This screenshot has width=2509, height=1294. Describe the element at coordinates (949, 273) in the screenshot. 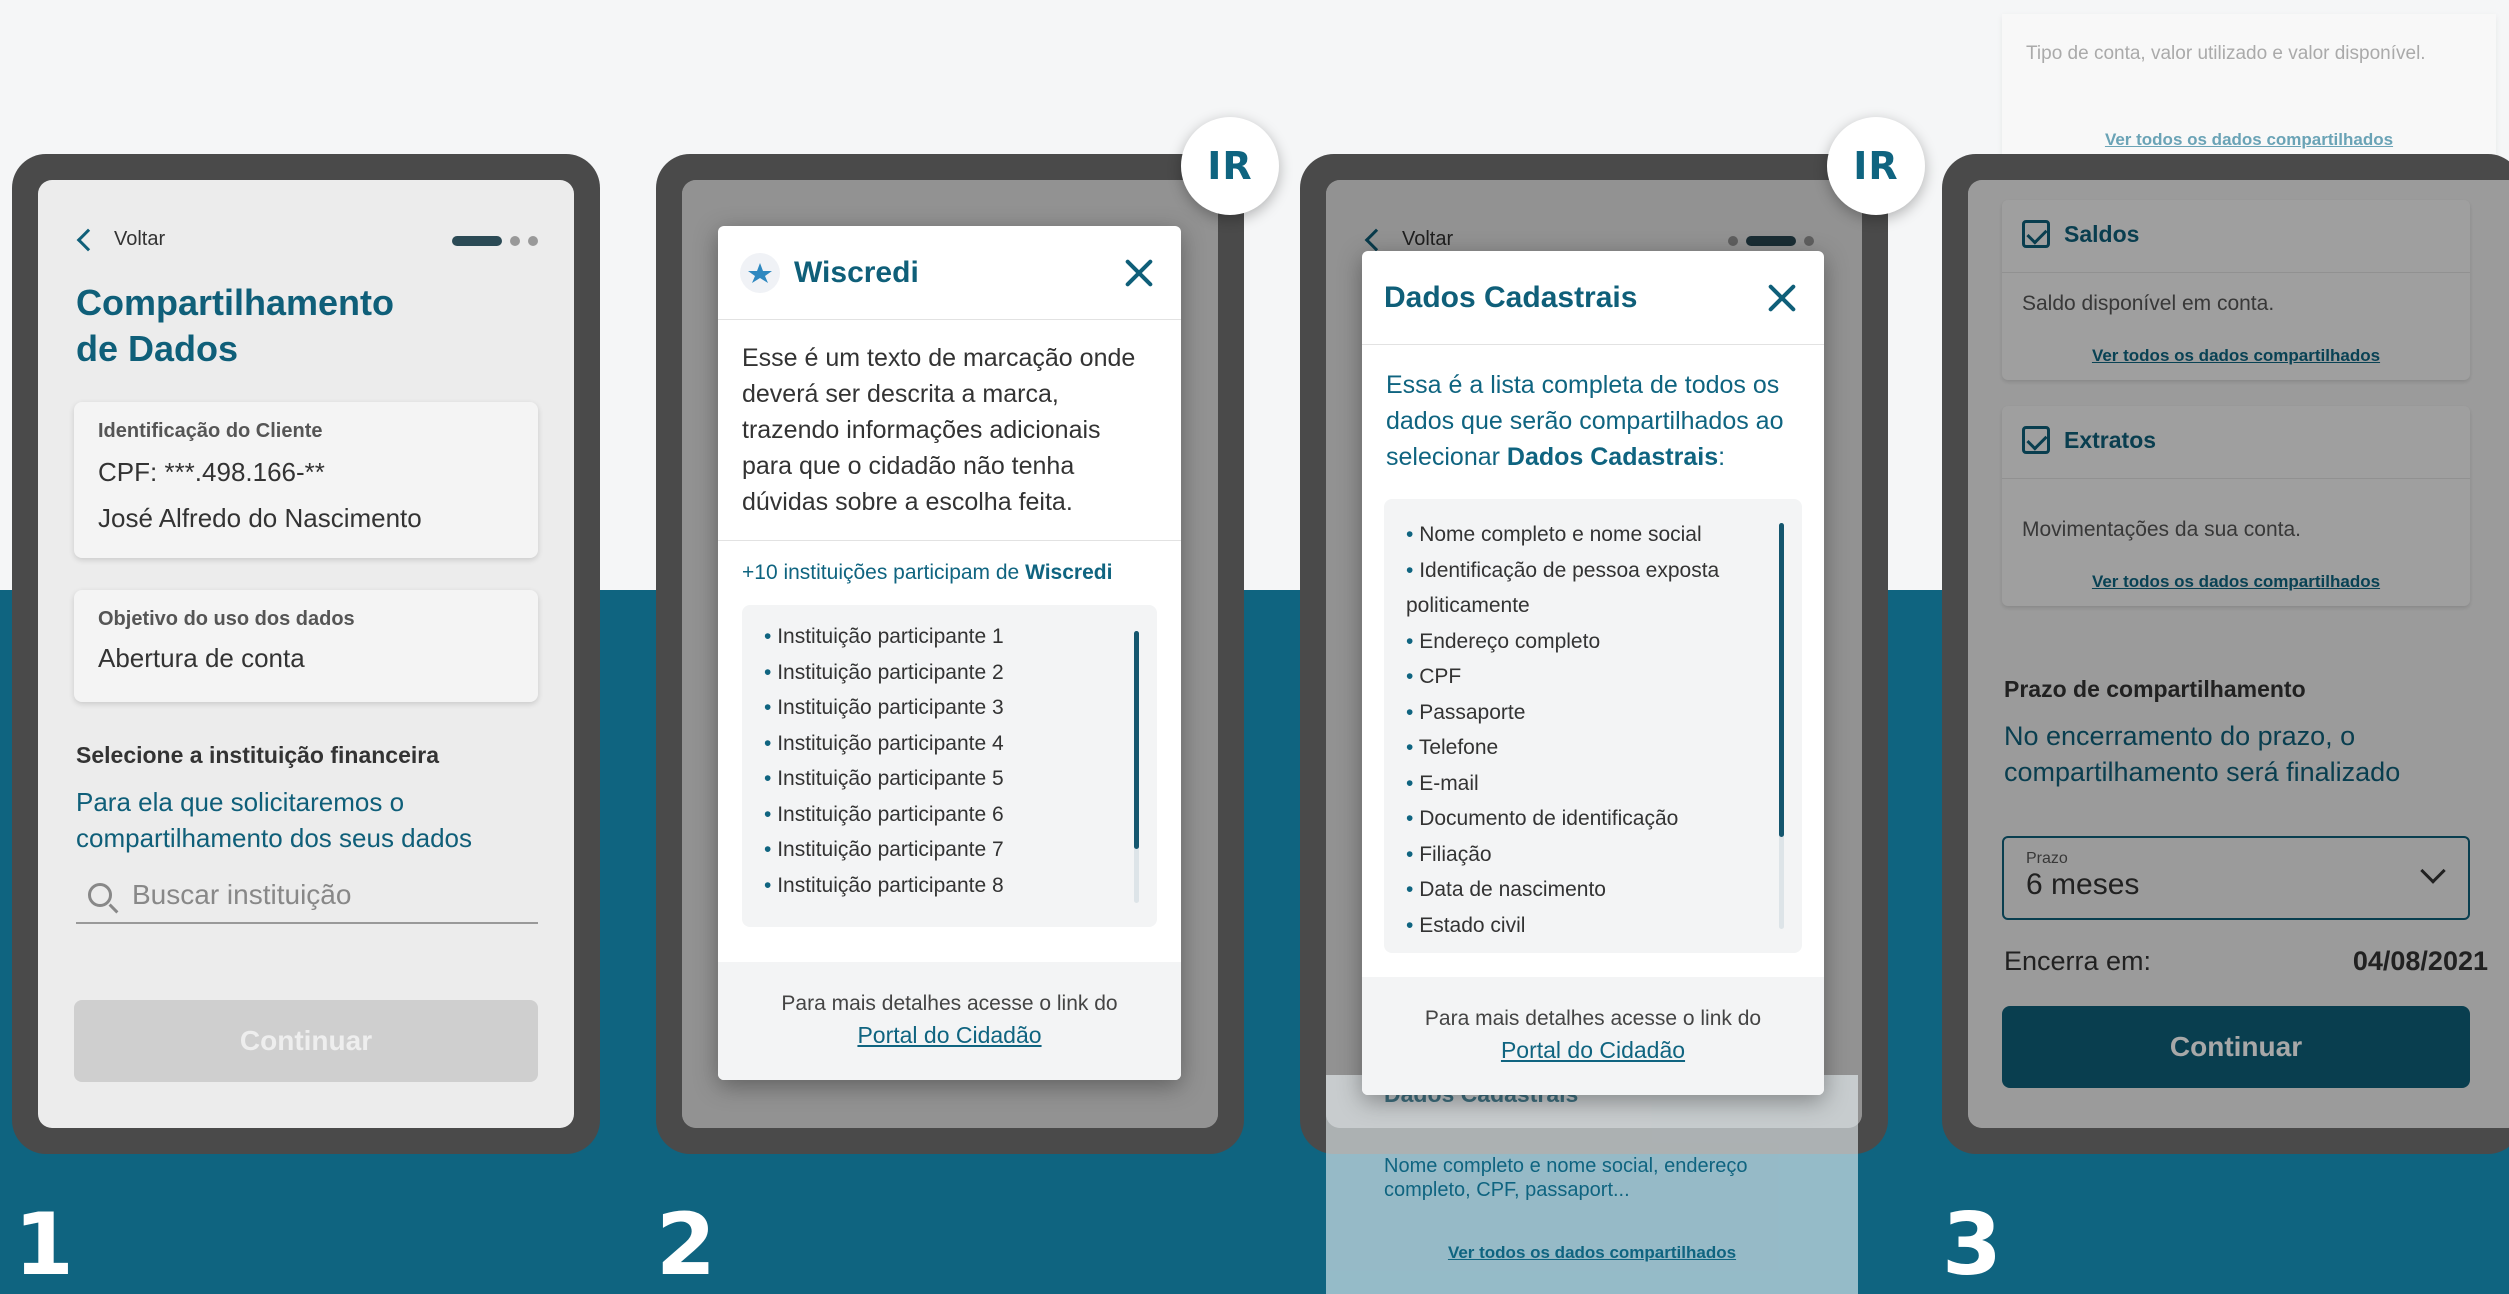

I see `modal-header: Wiscredi` at that location.